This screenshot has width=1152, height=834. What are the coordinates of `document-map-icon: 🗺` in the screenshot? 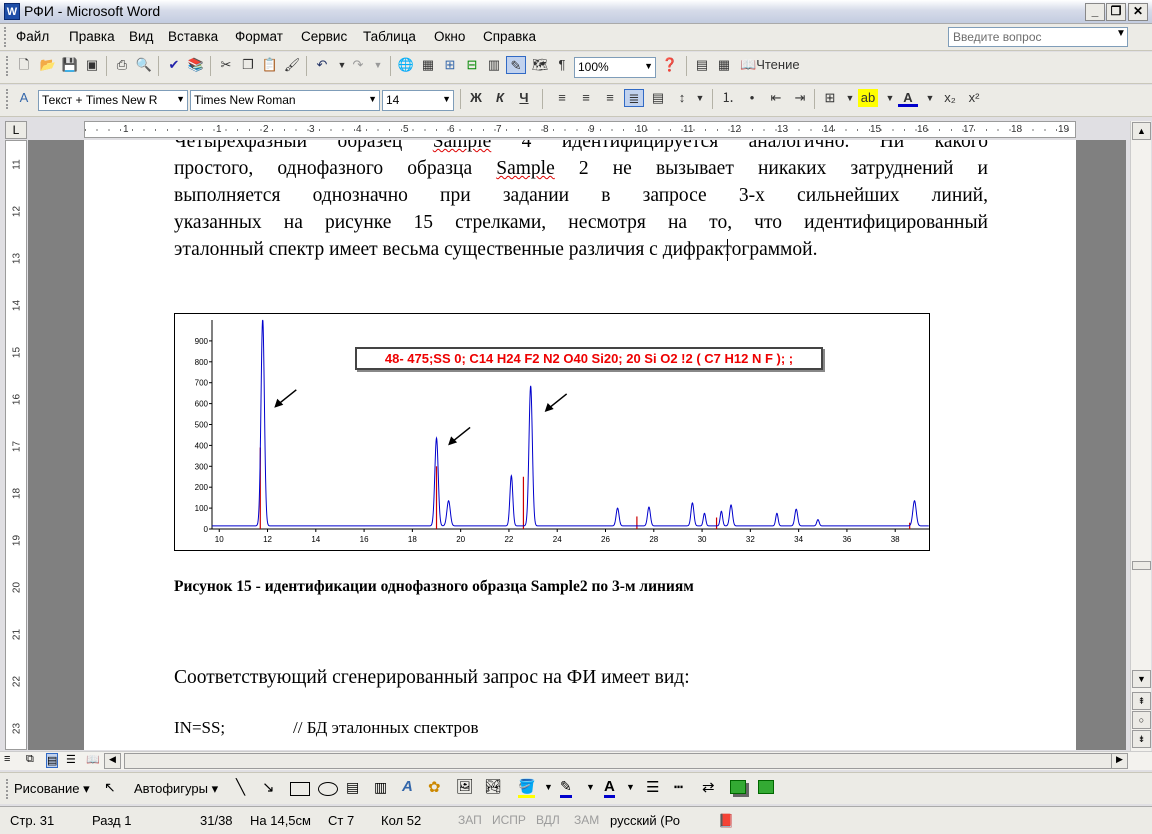 It's located at (540, 65).